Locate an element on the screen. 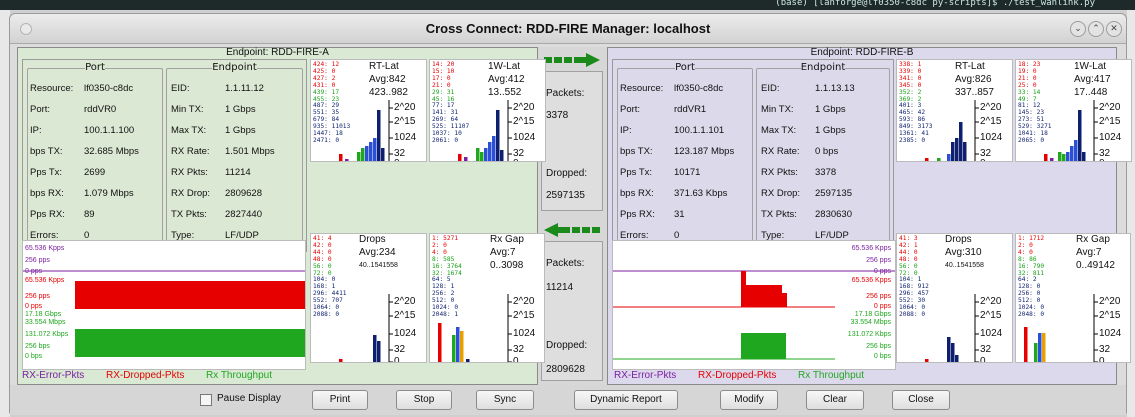 This screenshot has height=417, width=1135. maximize-button: ⌃ is located at coordinates (1096, 29).